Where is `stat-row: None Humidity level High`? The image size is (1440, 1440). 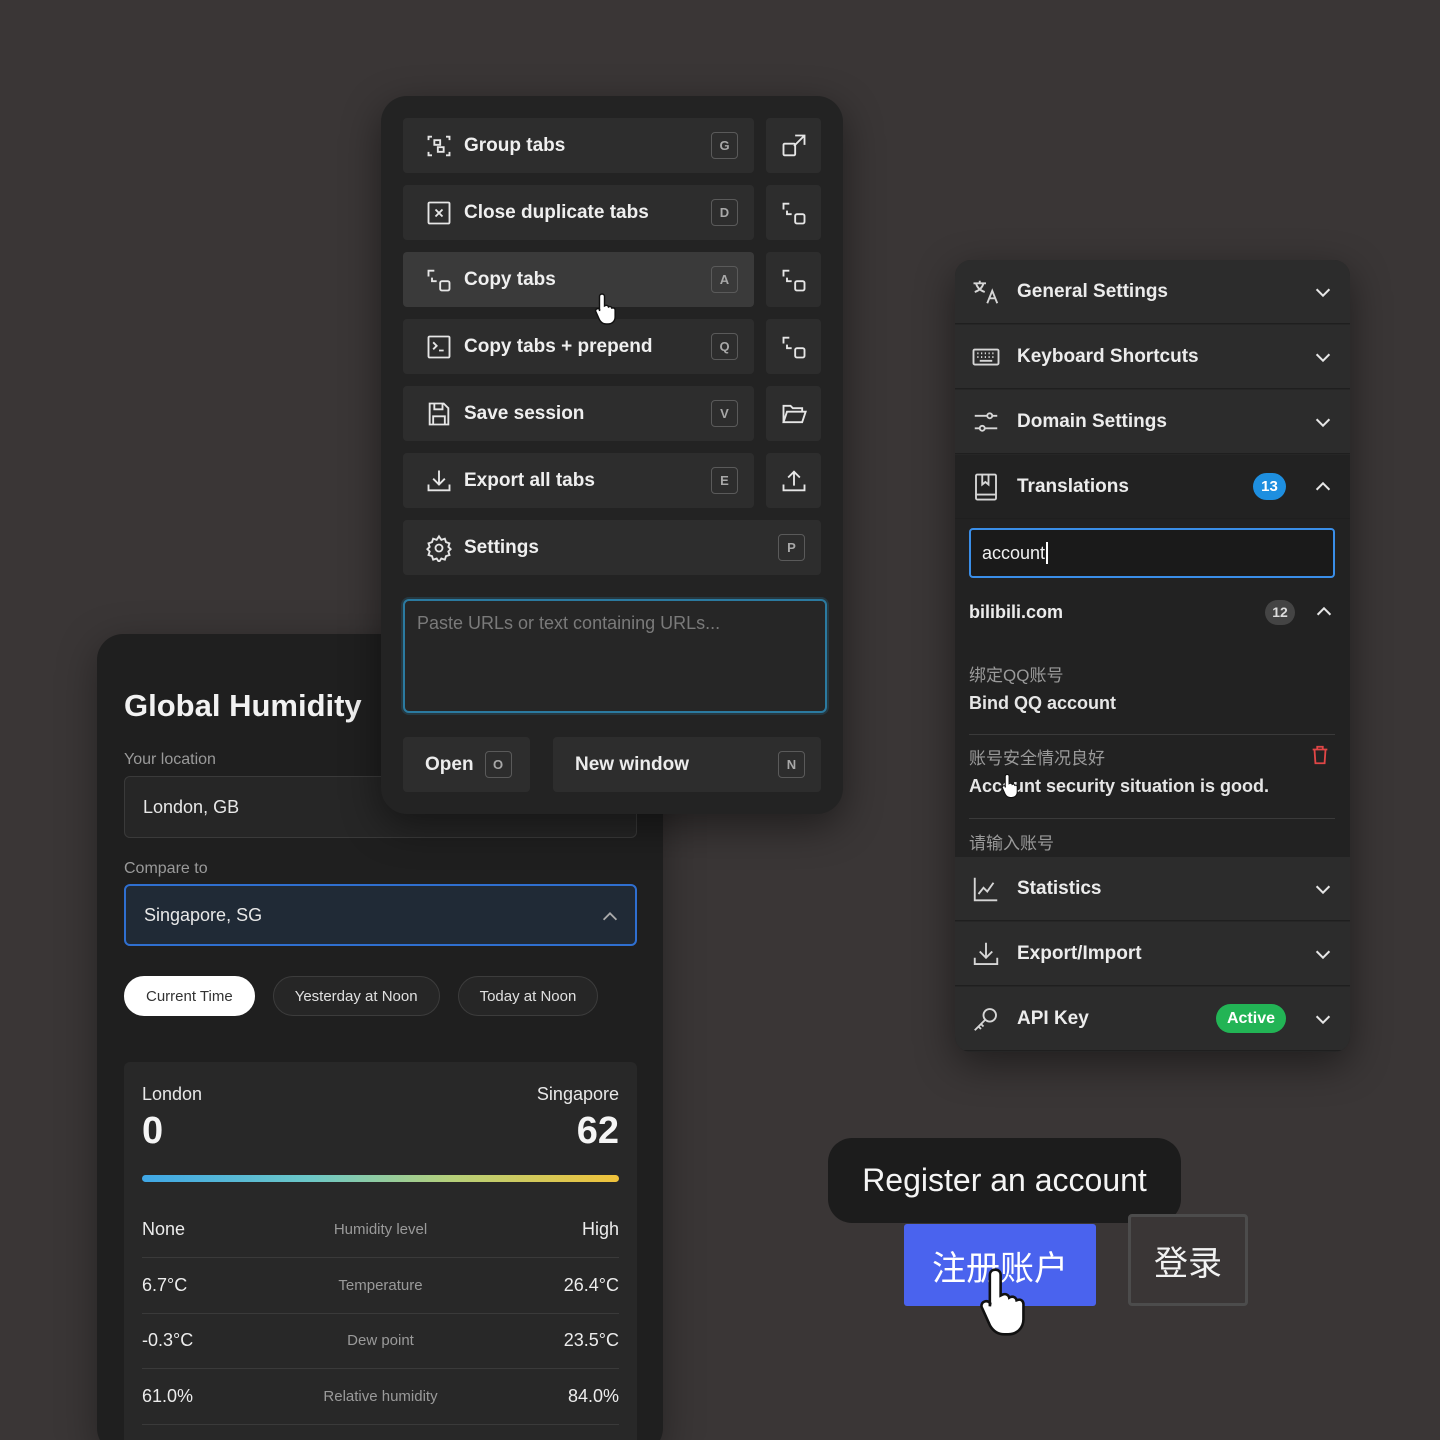
stat-row: None Humidity level High is located at coordinates (380, 1230).